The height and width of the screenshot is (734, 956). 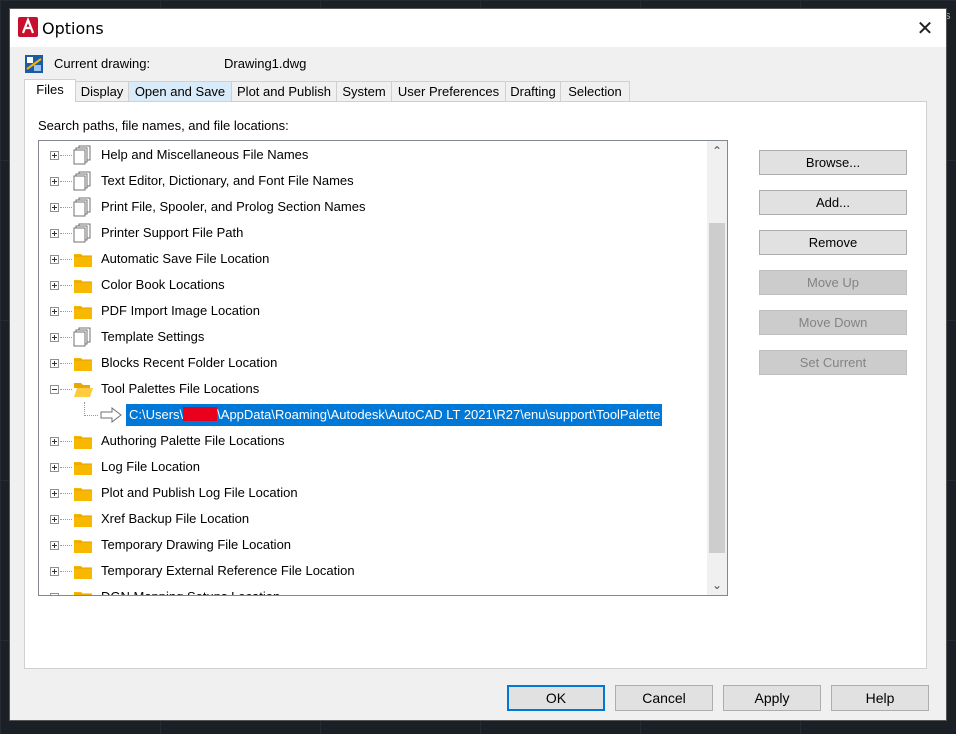 I want to click on tab-files: Files, so click(x=50, y=90).